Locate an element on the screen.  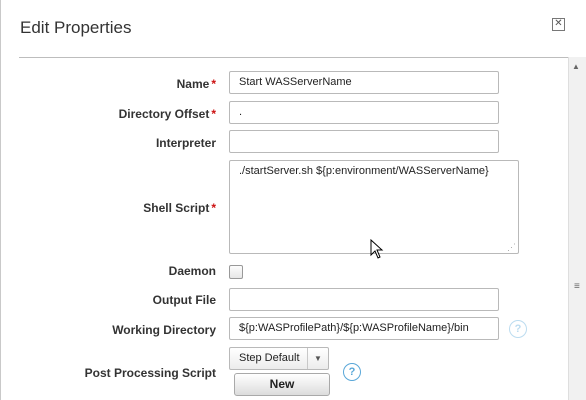
shell-script-label: Shell Script * is located at coordinates (179, 208).